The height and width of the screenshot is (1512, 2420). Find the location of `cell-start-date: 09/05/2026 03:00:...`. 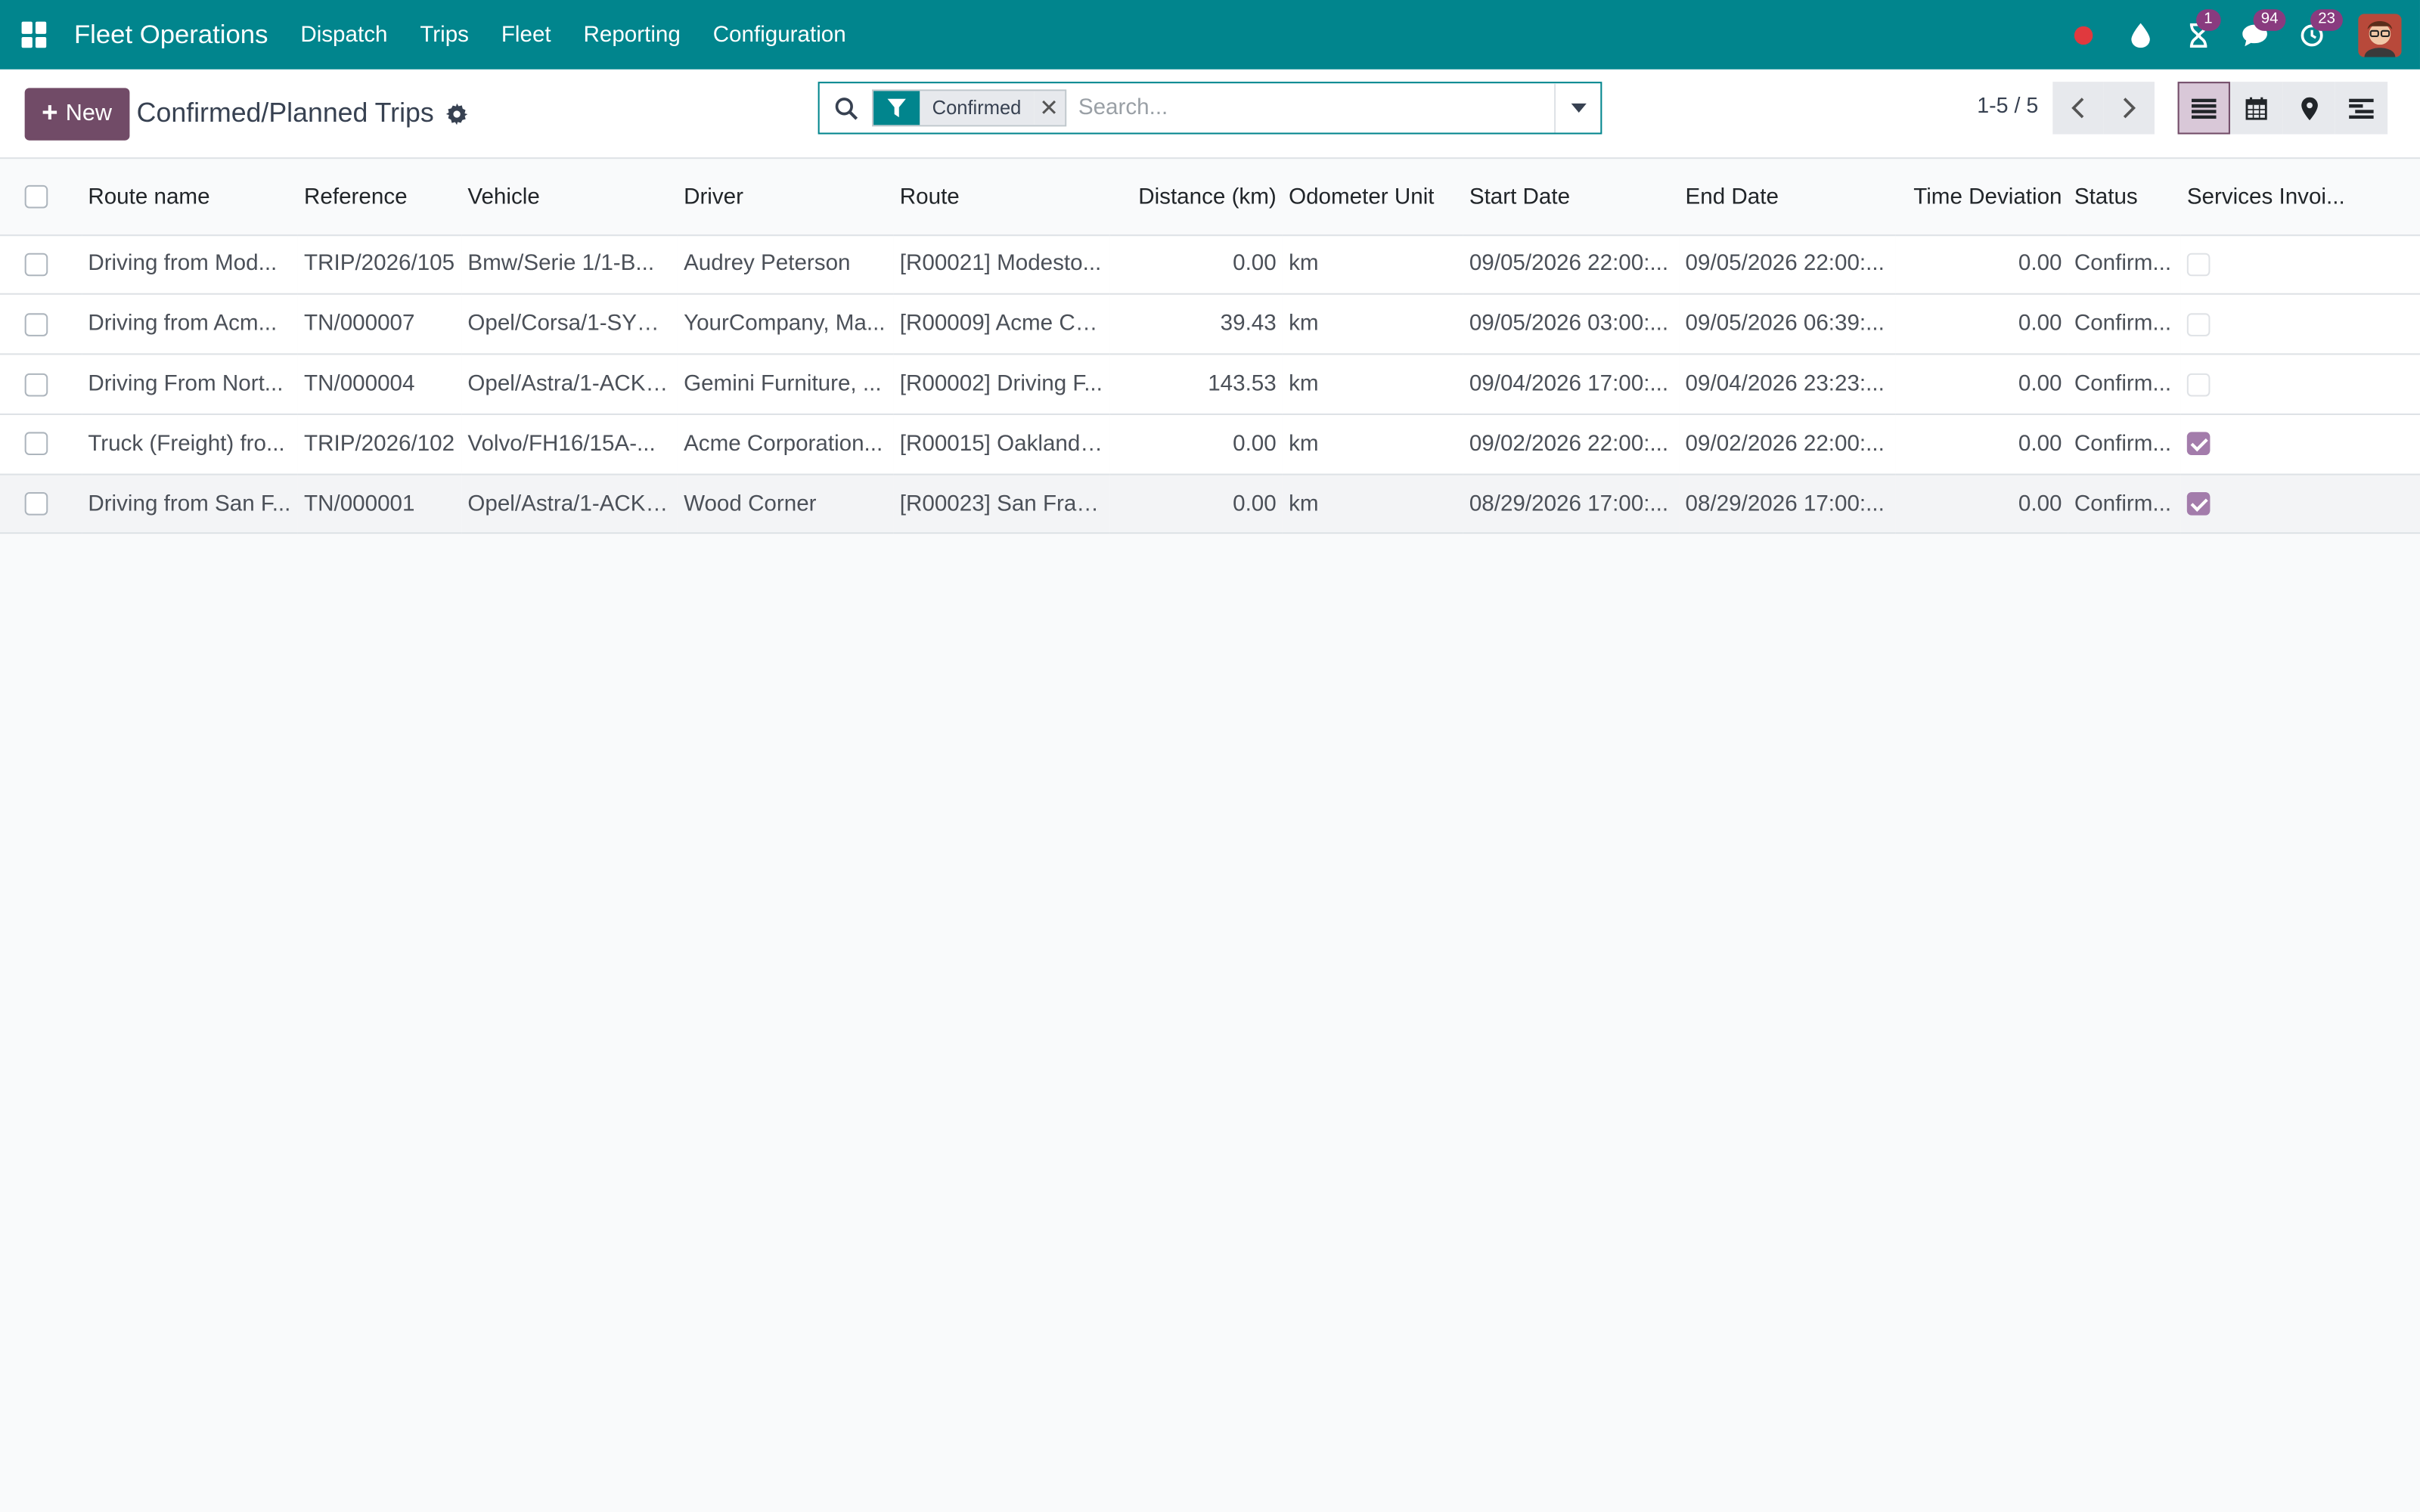

cell-start-date: 09/05/2026 03:00:... is located at coordinates (1571, 324).